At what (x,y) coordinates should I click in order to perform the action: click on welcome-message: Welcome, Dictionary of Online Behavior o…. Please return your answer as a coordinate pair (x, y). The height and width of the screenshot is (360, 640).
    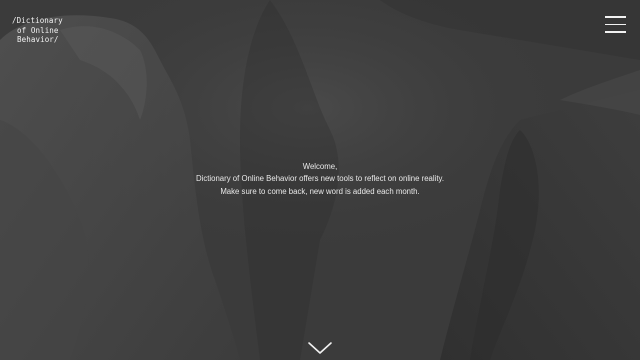
    Looking at the image, I should click on (320, 179).